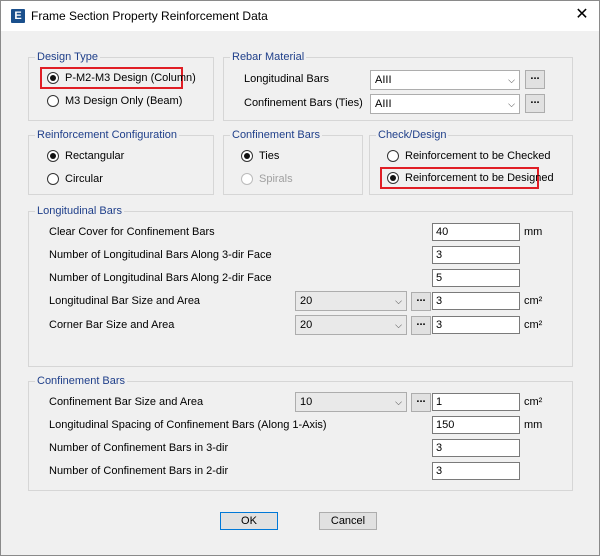 This screenshot has height=556, width=600. I want to click on radio-pm2m3-label: P-M2-M3 Design (Column), so click(130, 78).